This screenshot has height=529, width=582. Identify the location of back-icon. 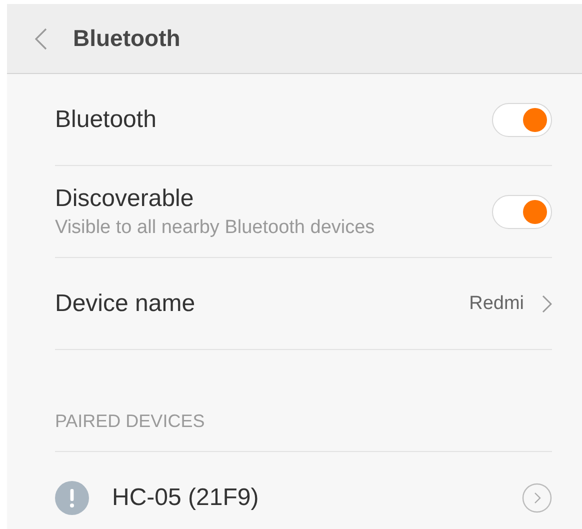
(41, 39).